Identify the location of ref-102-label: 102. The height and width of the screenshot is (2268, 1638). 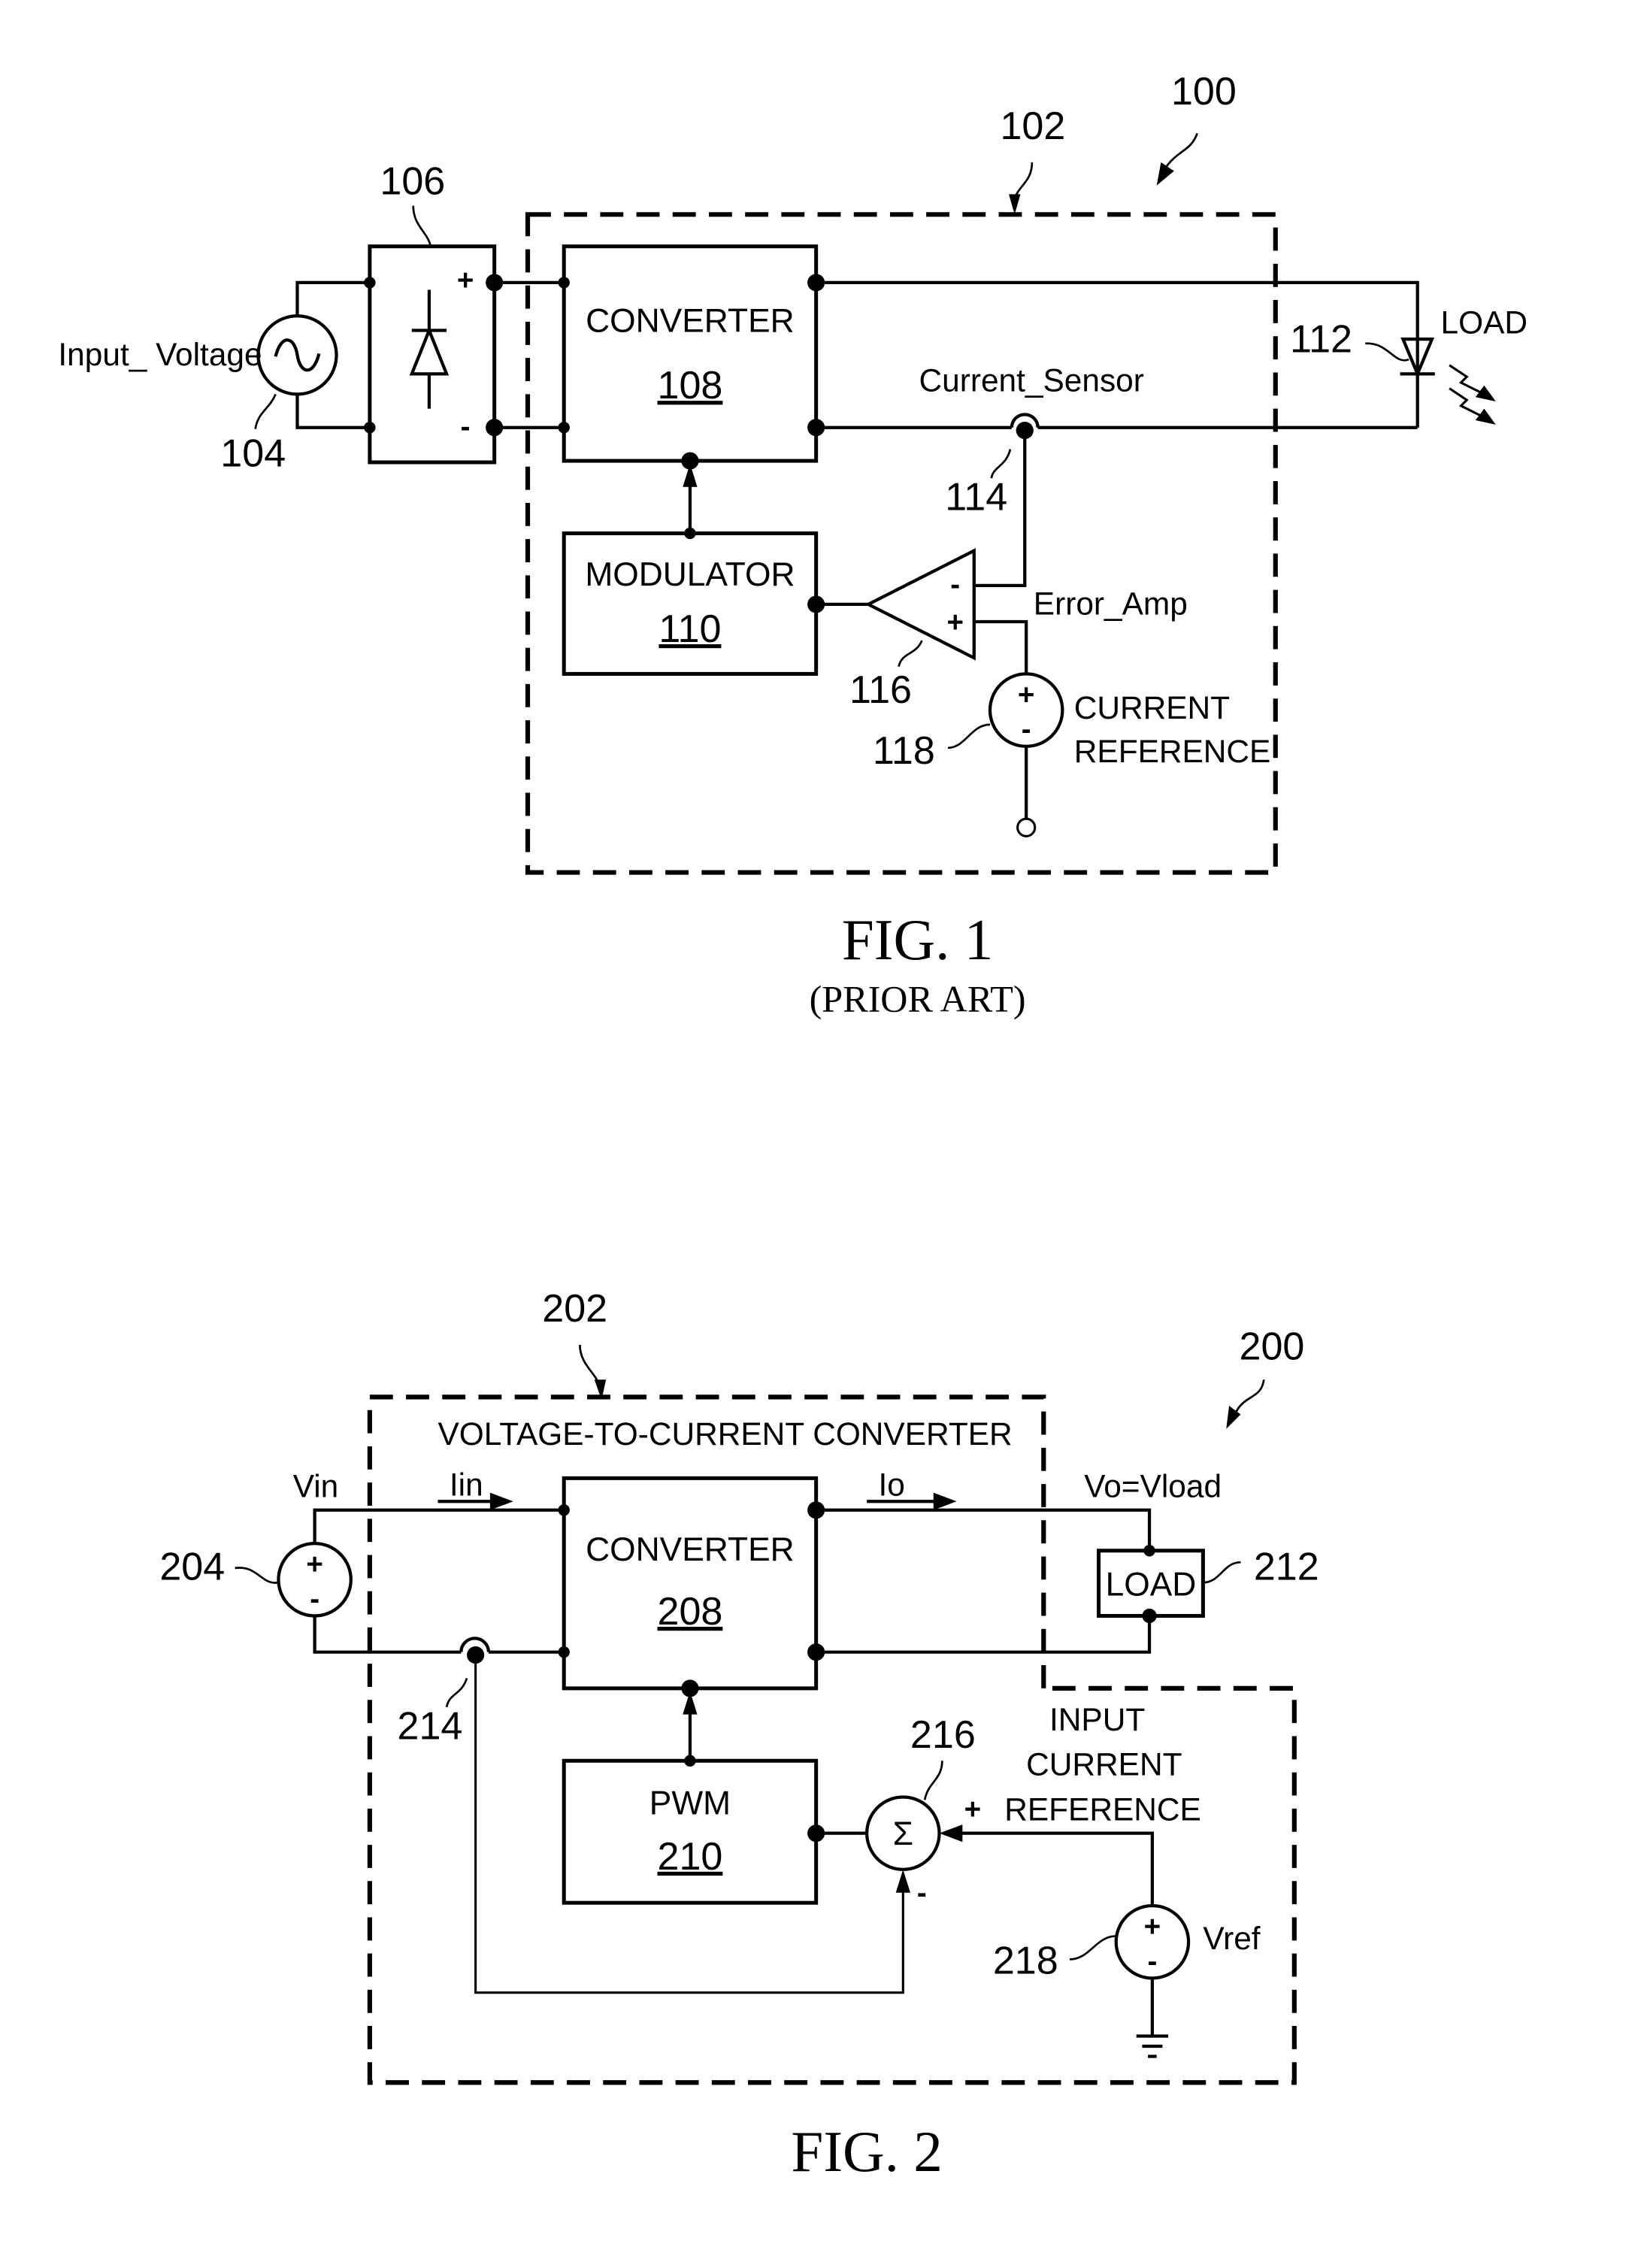
(1032, 126).